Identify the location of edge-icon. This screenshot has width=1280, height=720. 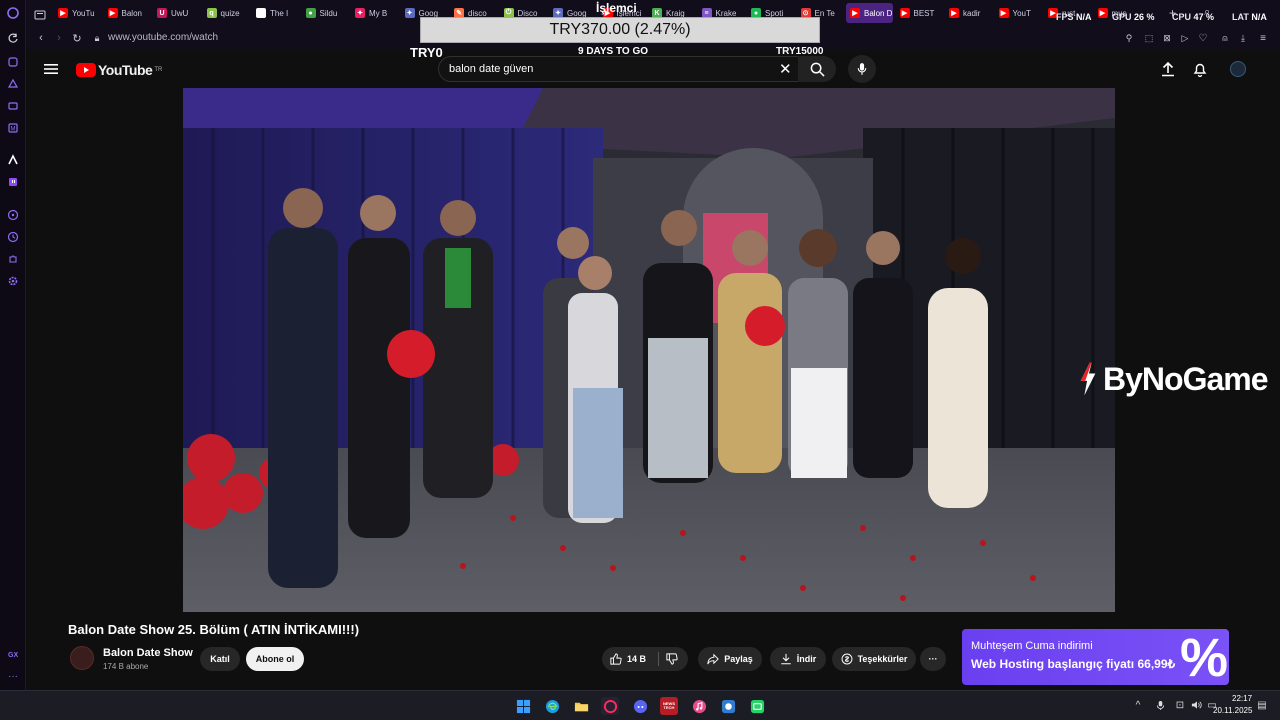
(552, 706).